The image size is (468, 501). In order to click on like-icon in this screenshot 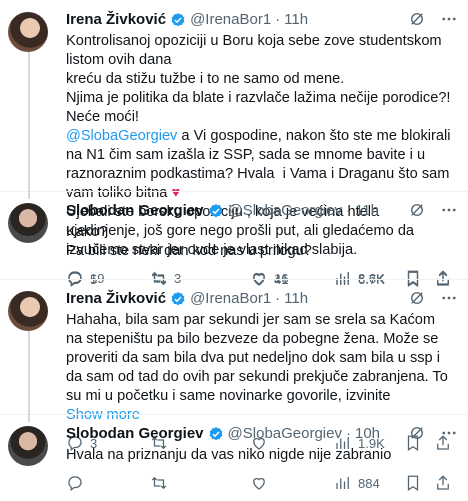, I will do `click(259, 483)`.